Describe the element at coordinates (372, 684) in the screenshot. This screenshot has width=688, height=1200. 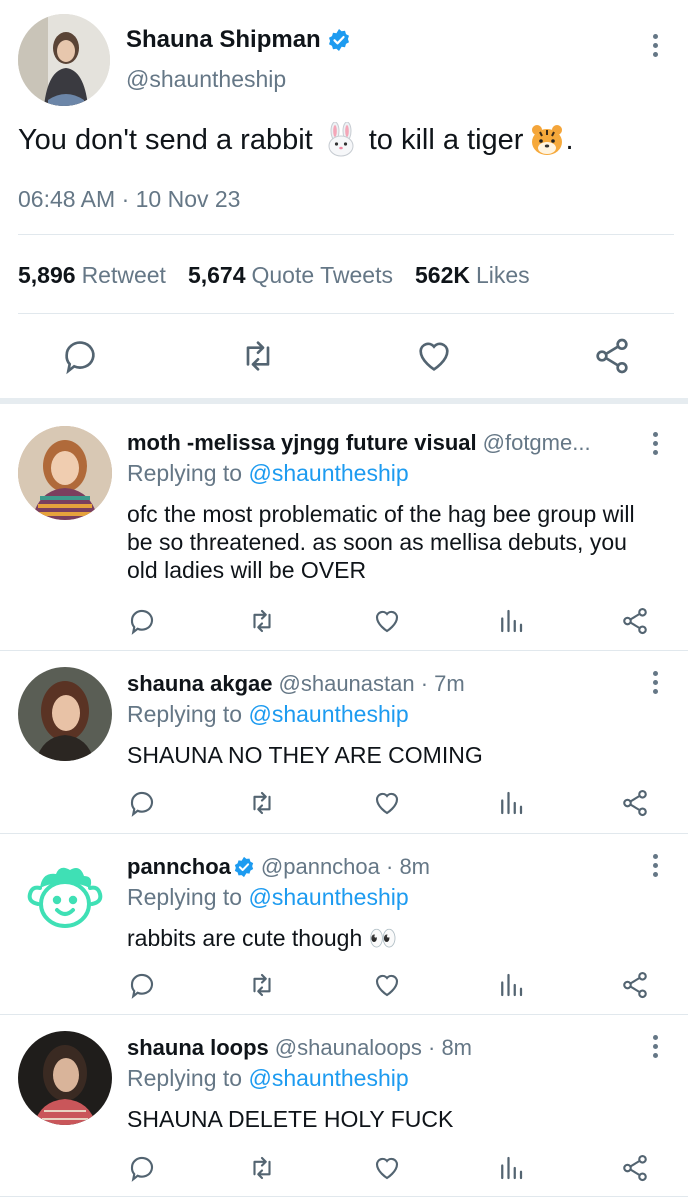
I see `reply-author-handle: @shaunastan · 7m` at that location.